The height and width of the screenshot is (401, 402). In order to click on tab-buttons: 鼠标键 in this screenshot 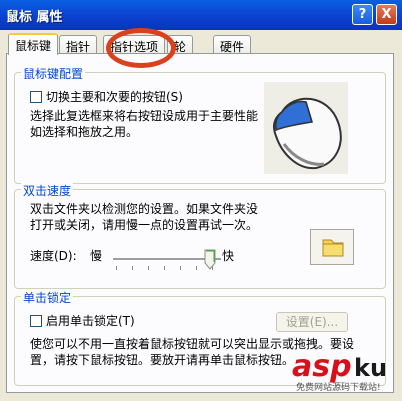, I will do `click(33, 44)`.